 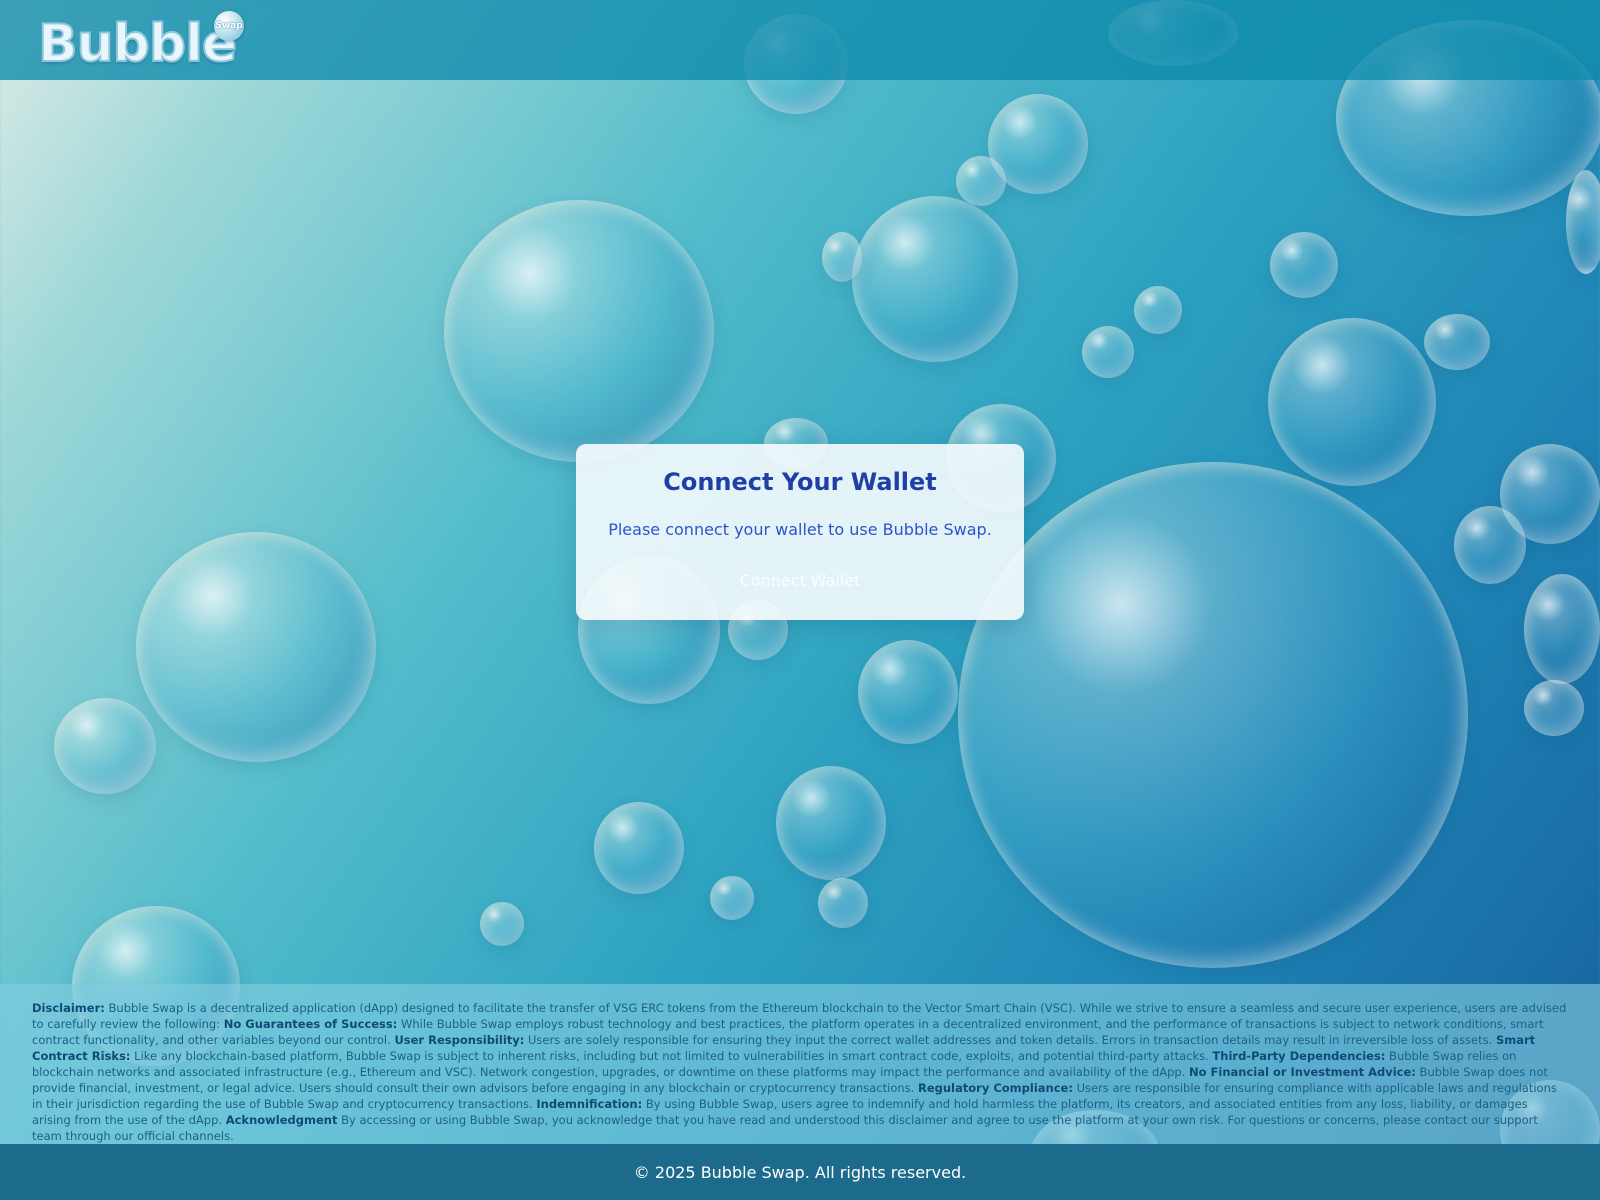 What do you see at coordinates (459, 1040) in the screenshot?
I see `disclaimer-heading: User Responsibility:` at bounding box center [459, 1040].